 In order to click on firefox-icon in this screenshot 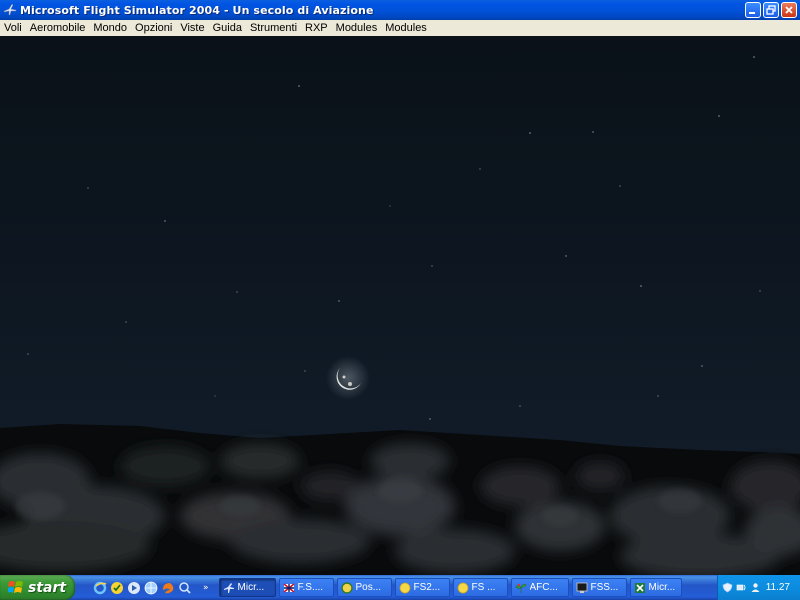, I will do `click(168, 588)`.